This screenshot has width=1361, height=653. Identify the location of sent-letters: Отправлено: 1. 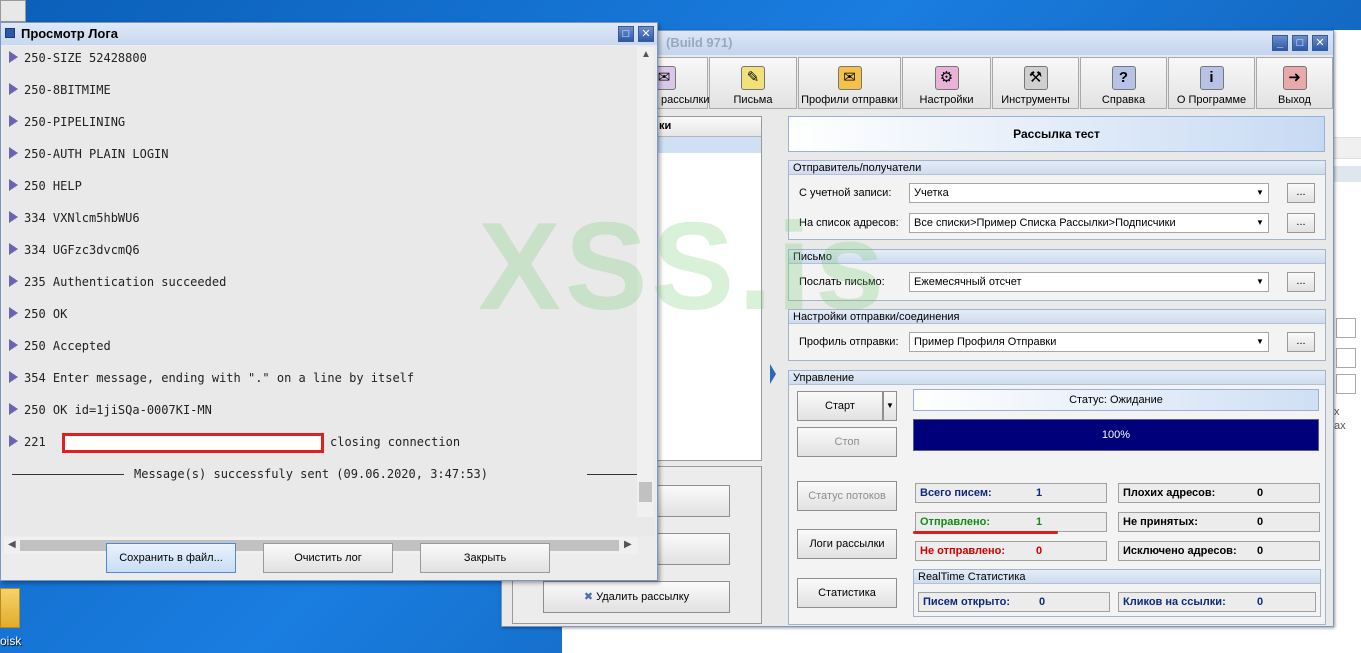
(1011, 522).